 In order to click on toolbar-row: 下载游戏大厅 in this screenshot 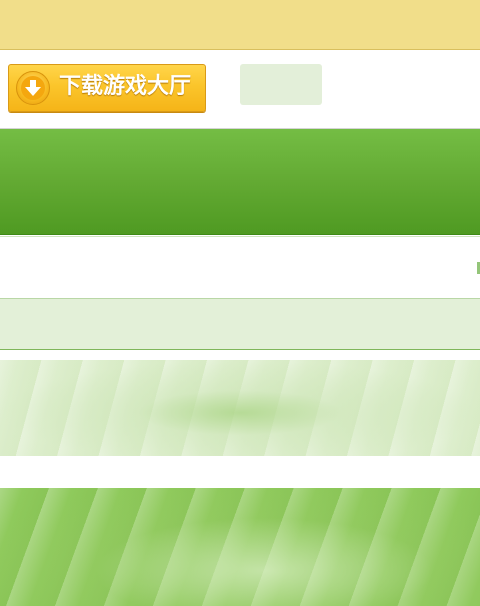, I will do `click(240, 89)`.